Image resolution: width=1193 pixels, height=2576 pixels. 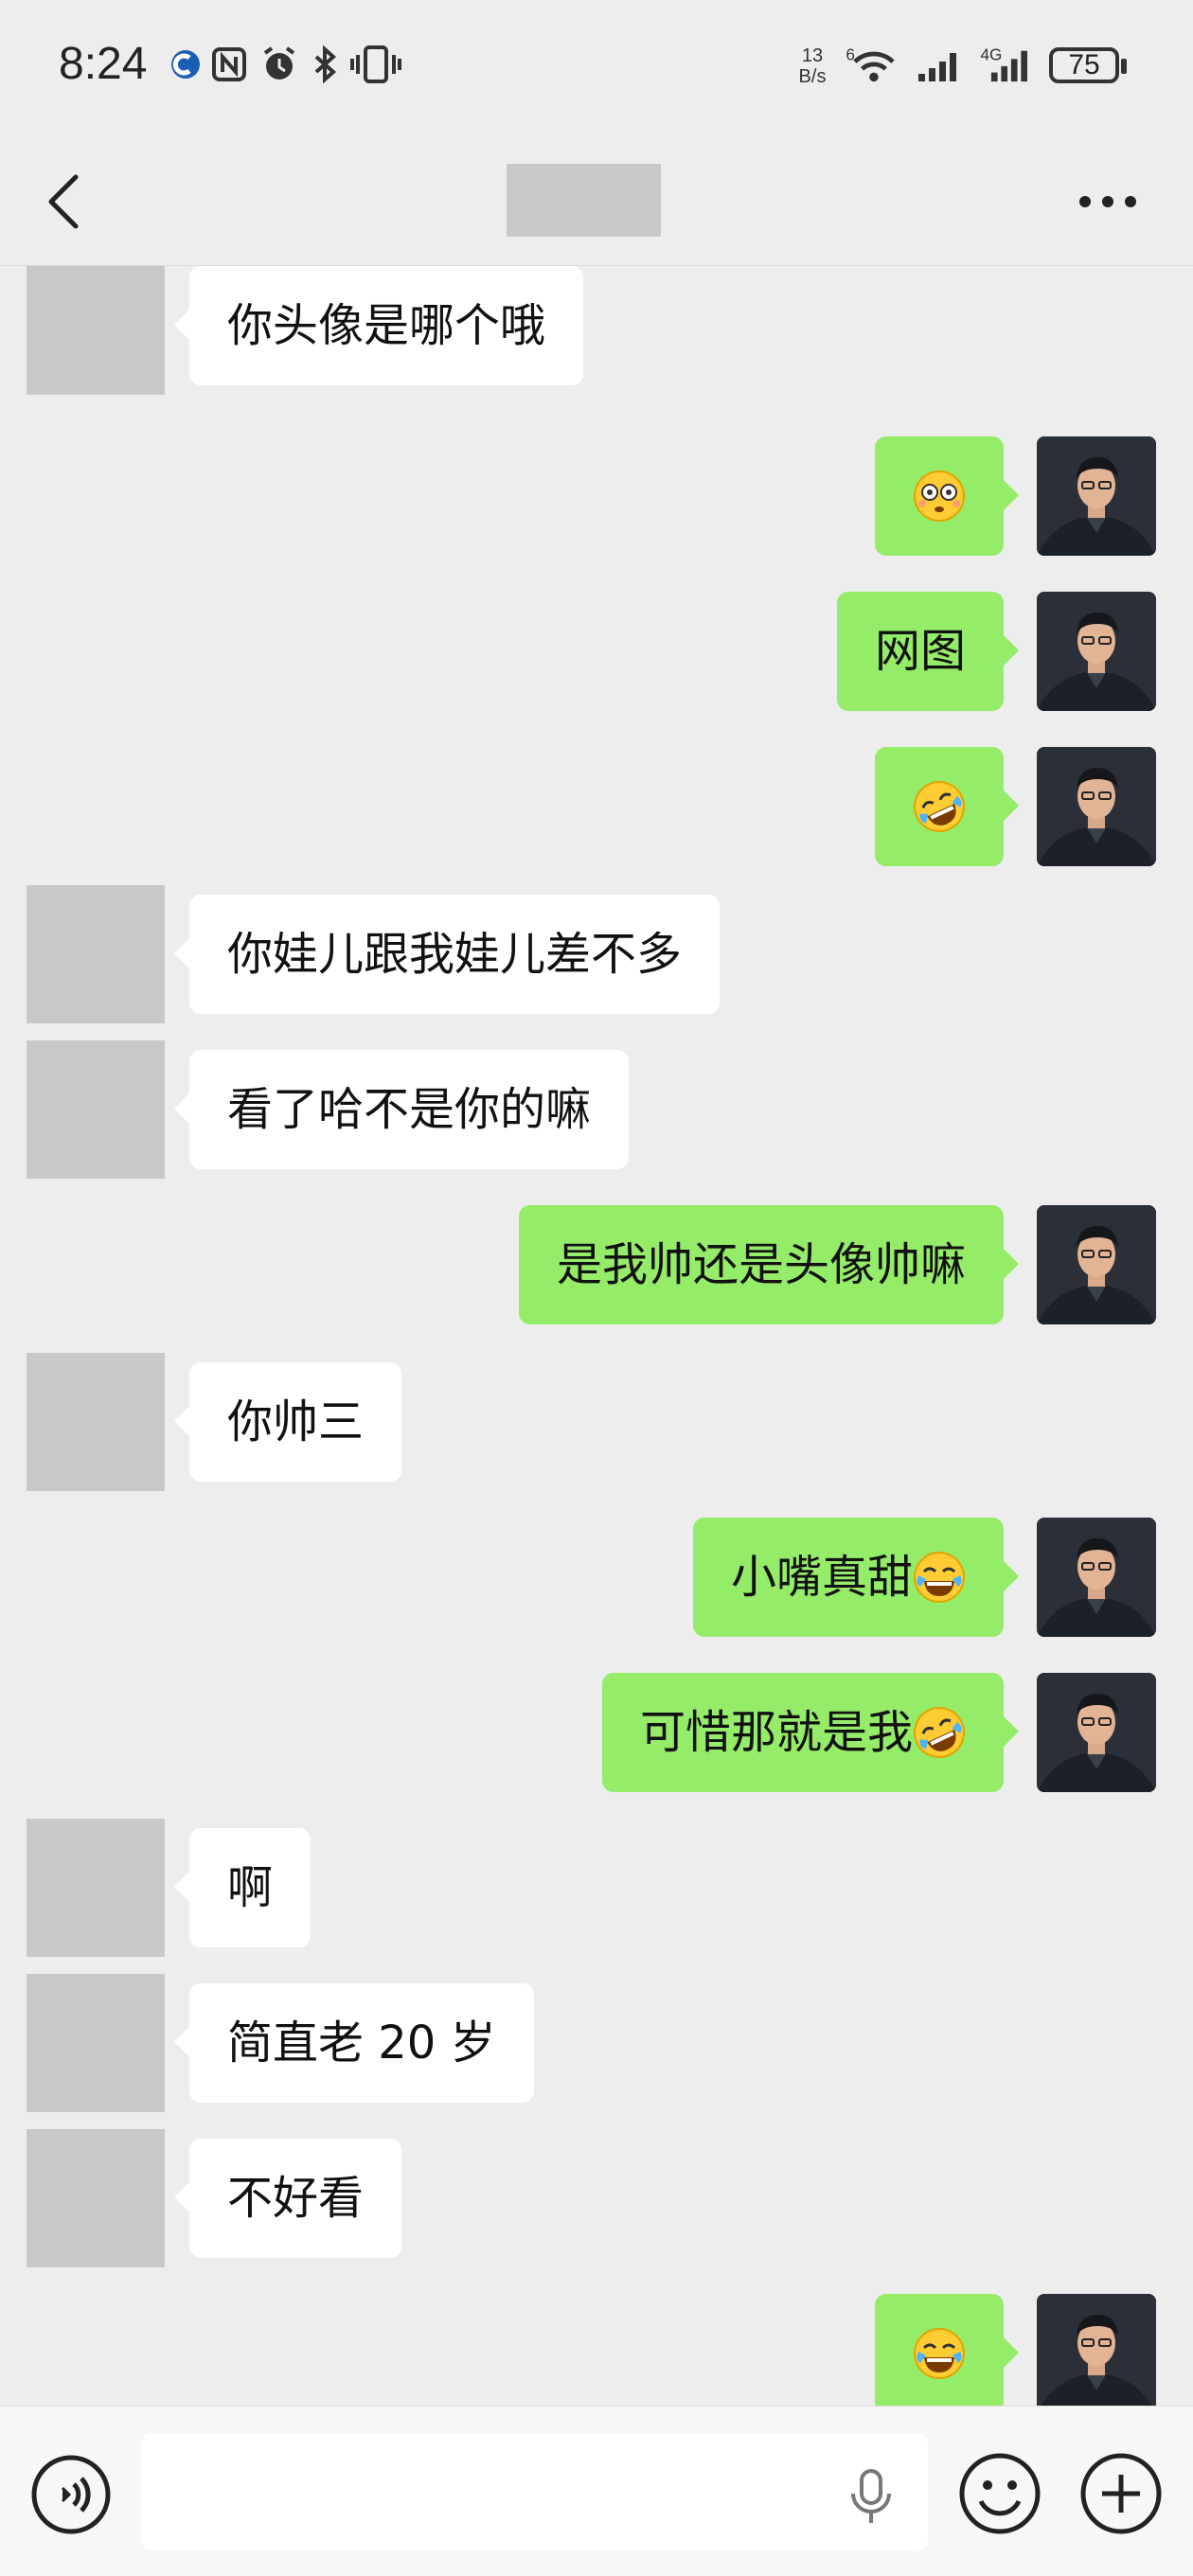 What do you see at coordinates (871, 2497) in the screenshot?
I see `microphone-icon` at bounding box center [871, 2497].